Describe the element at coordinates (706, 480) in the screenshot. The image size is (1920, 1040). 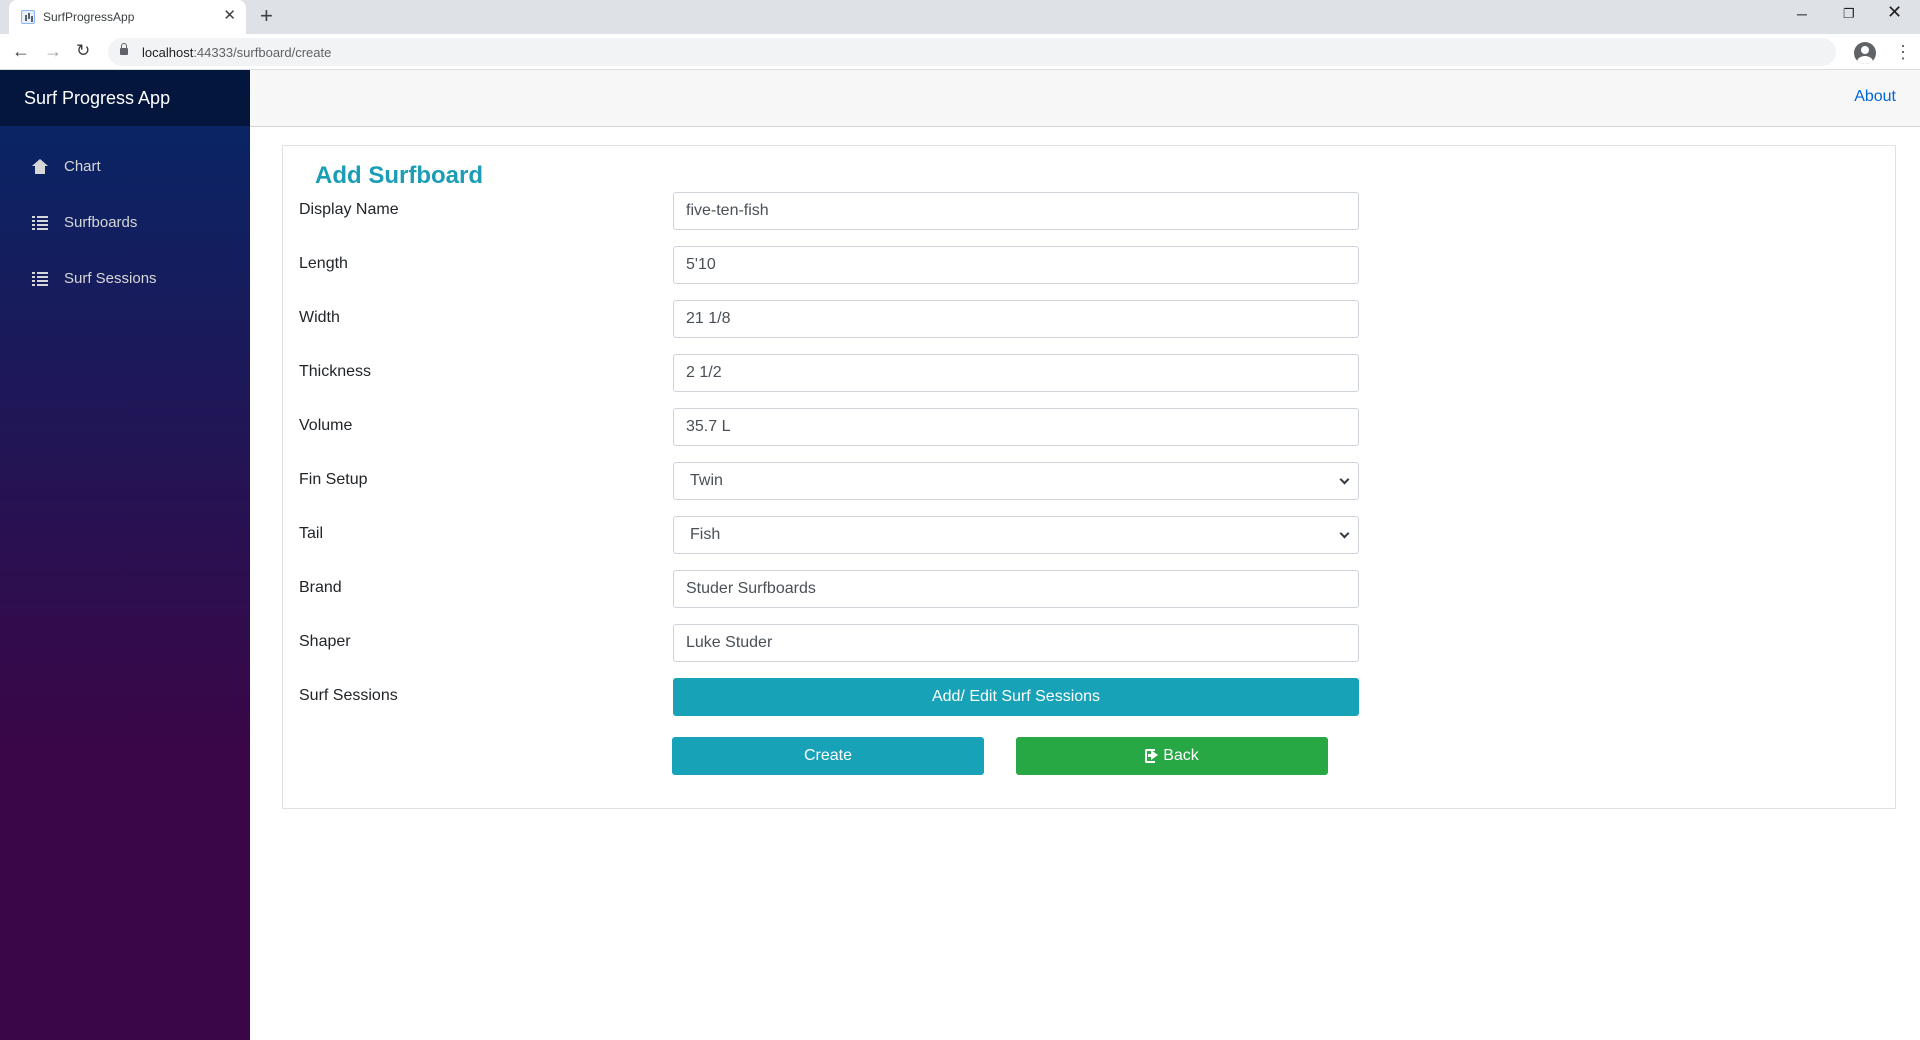
I see `fin-setup-value: Twin` at that location.